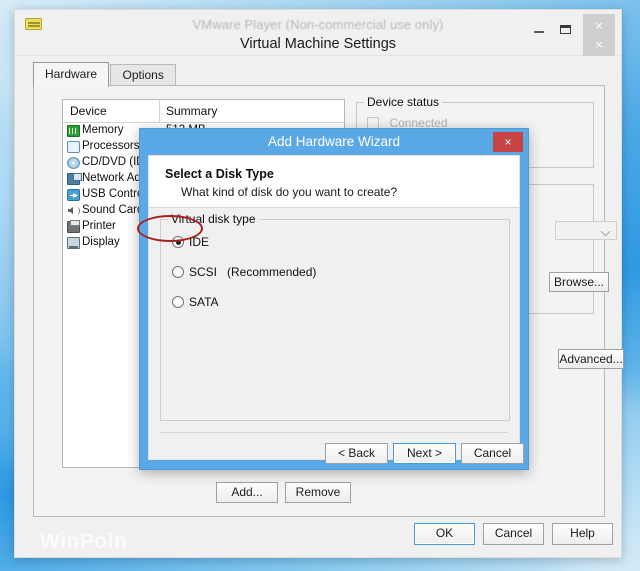 The height and width of the screenshot is (571, 640). What do you see at coordinates (159, 111) in the screenshot?
I see `column-divider` at bounding box center [159, 111].